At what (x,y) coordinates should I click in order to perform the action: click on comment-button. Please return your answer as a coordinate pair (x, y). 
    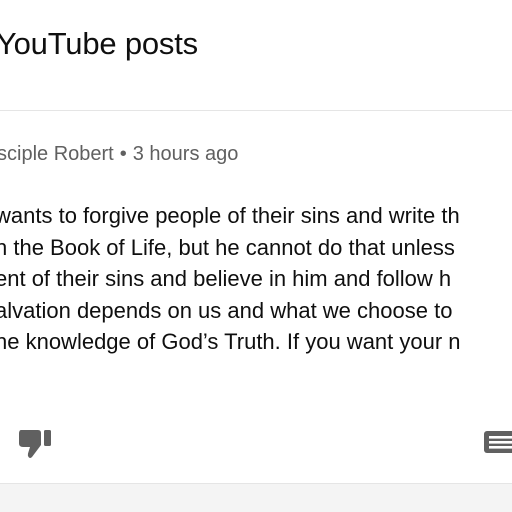
    Looking at the image, I should click on (495, 442).